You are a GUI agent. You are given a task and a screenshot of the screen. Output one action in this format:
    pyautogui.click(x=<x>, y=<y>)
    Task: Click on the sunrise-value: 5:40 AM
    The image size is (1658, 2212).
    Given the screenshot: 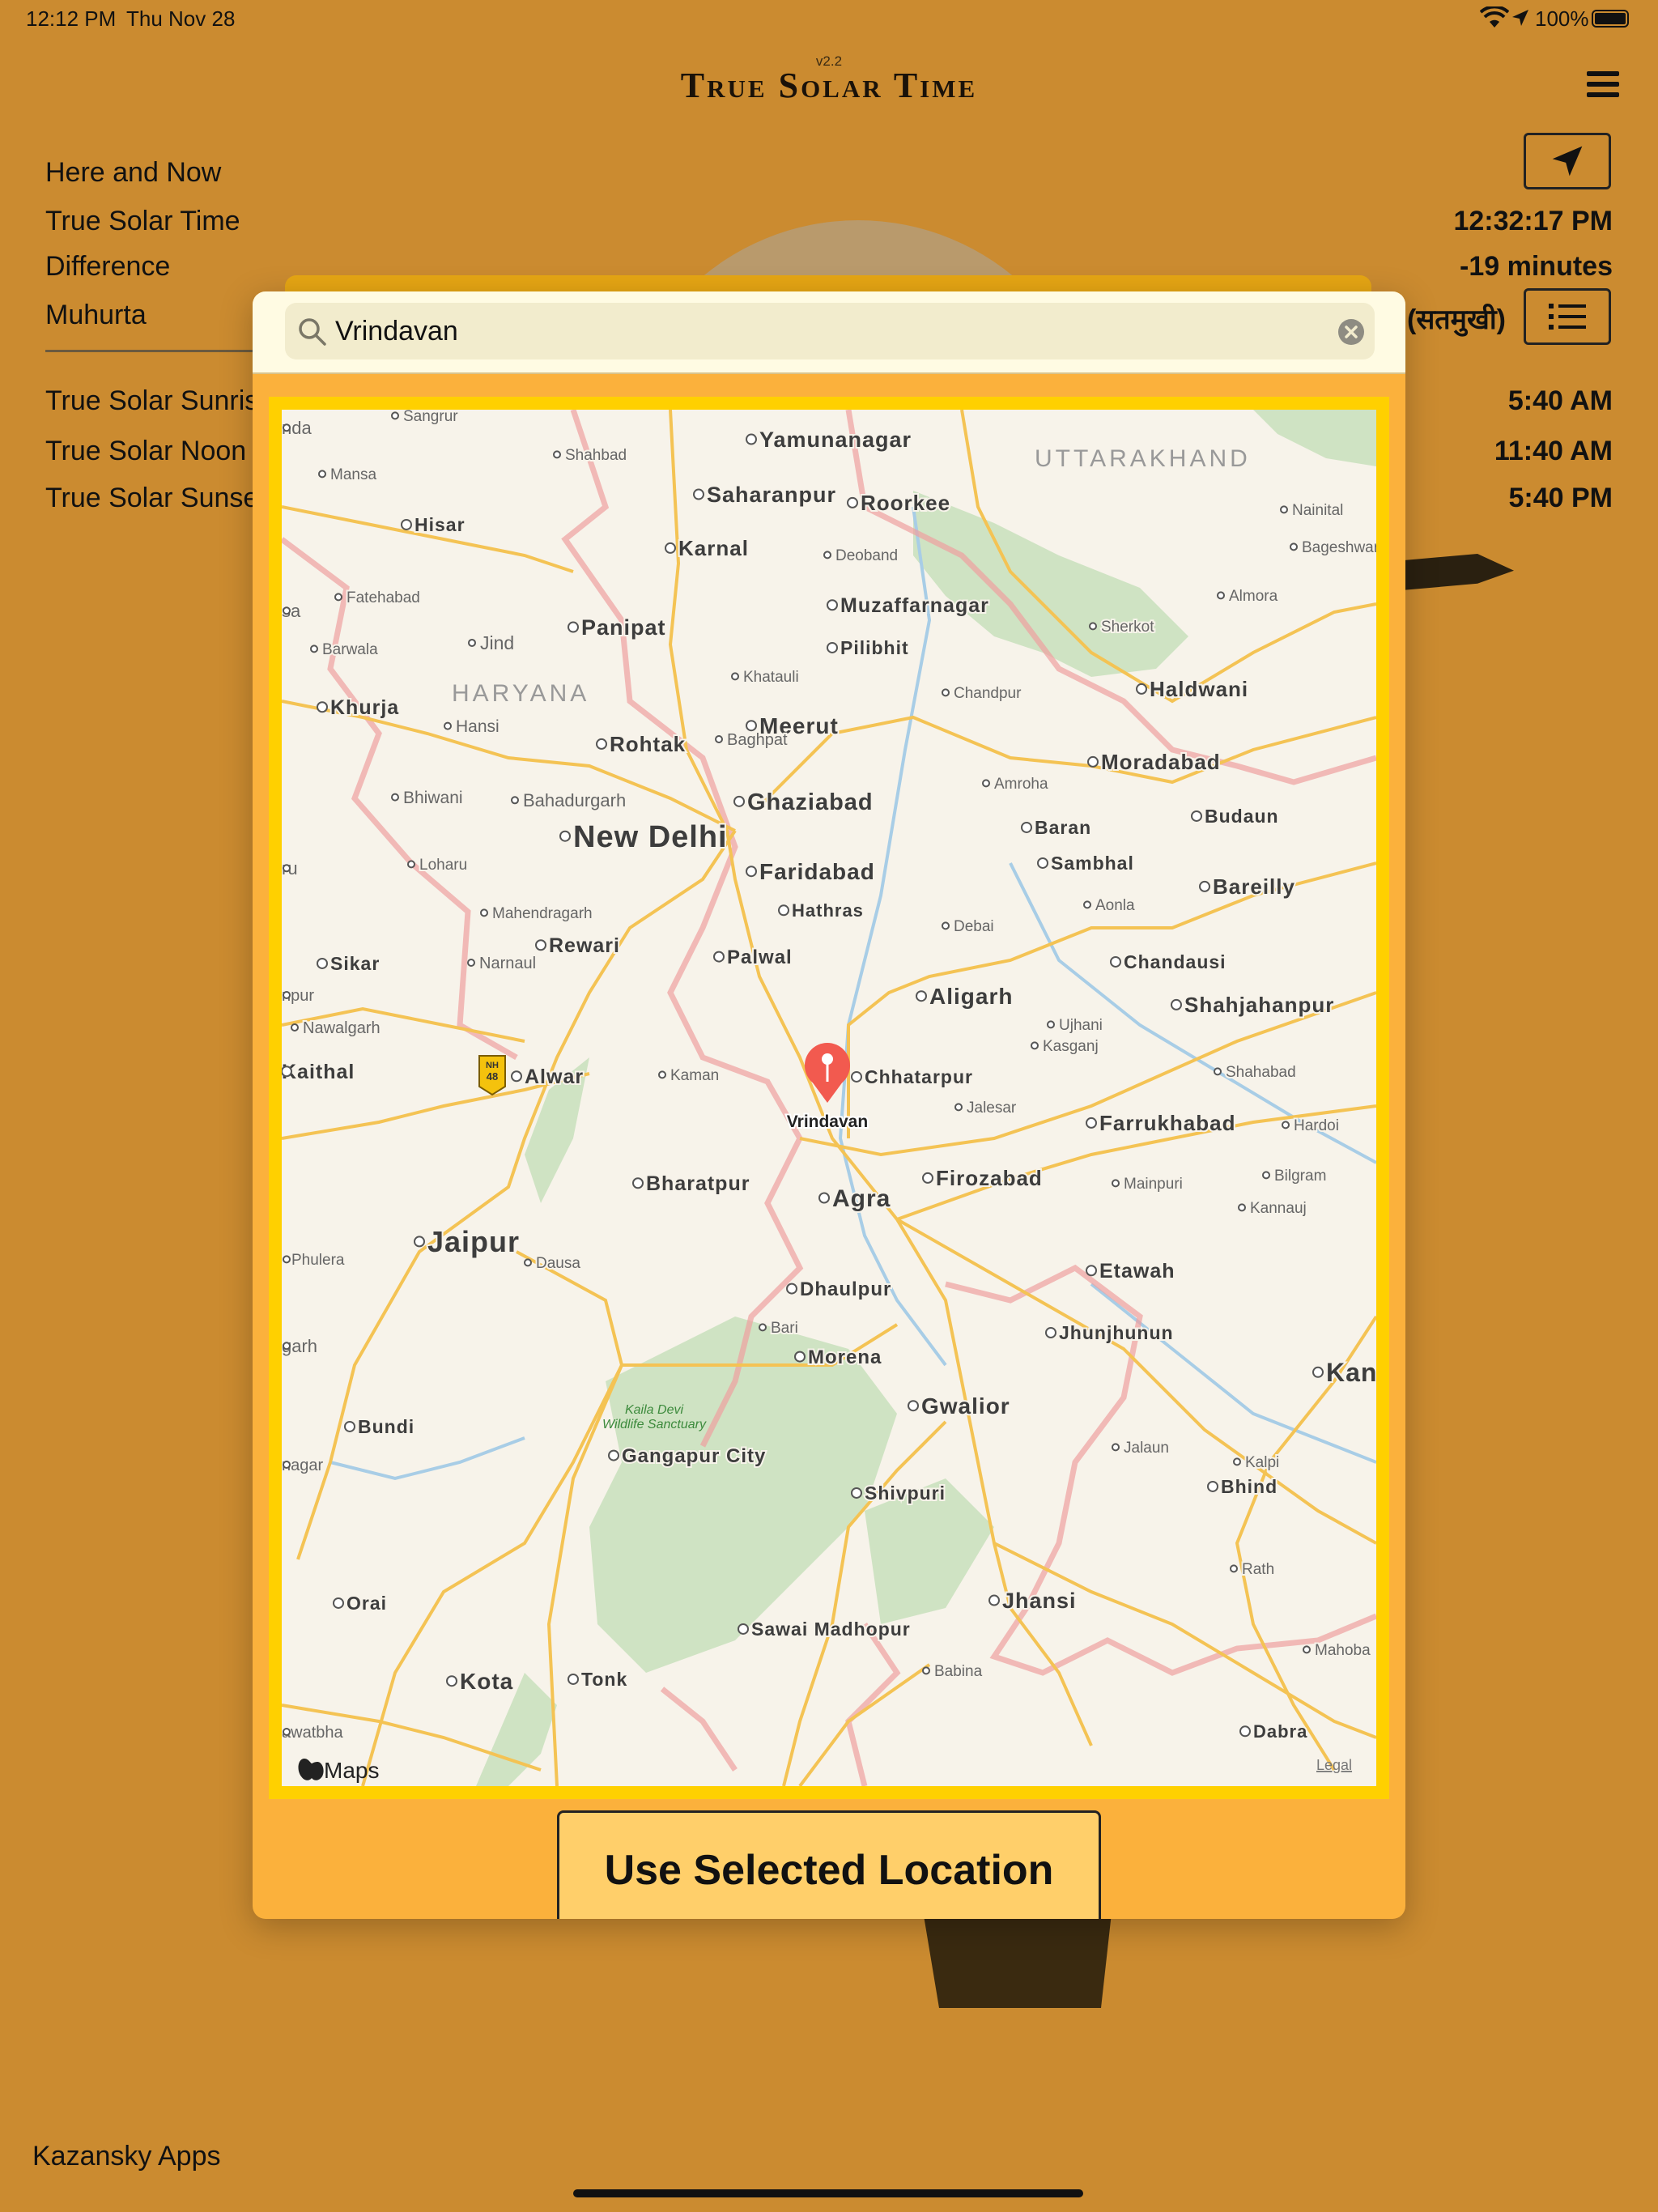 What is the action you would take?
    pyautogui.click(x=1560, y=401)
    